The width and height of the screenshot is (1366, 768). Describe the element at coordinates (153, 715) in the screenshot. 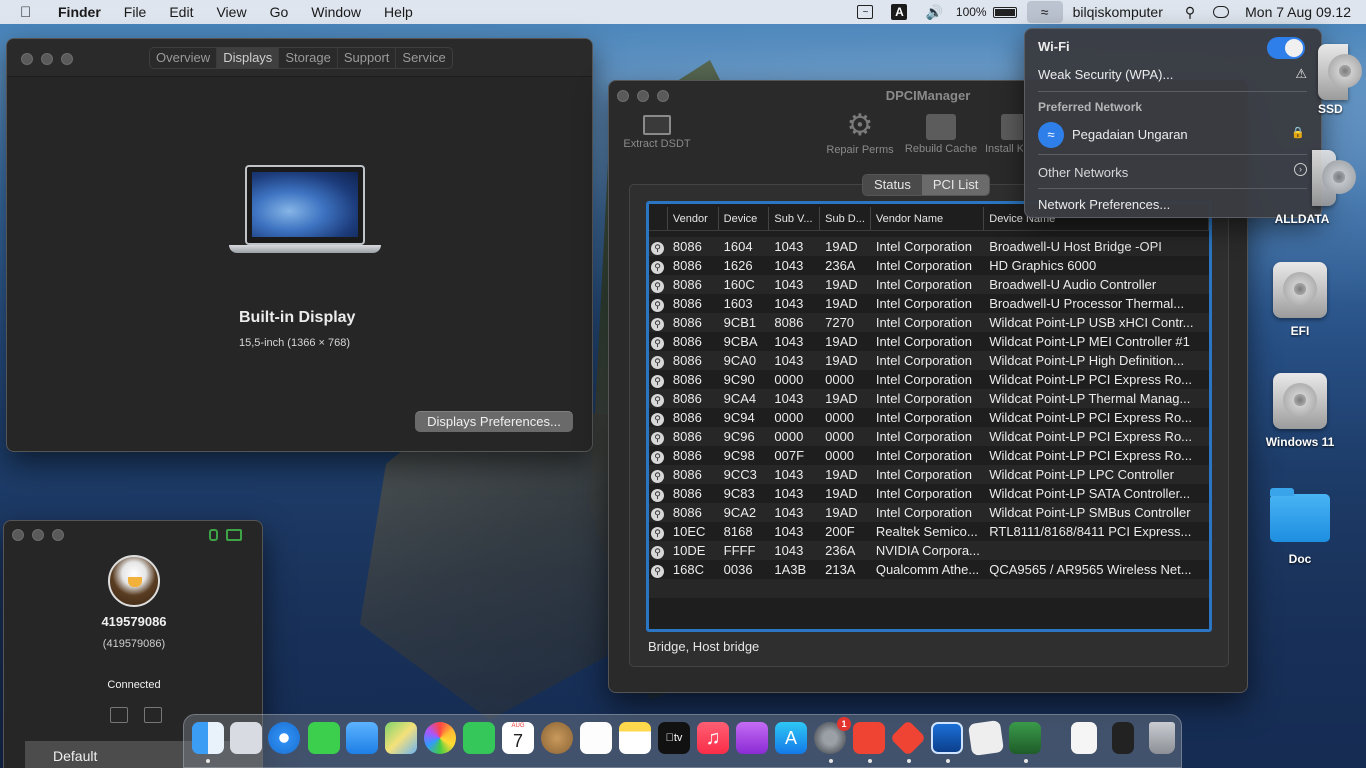

I see `chat-icon` at that location.